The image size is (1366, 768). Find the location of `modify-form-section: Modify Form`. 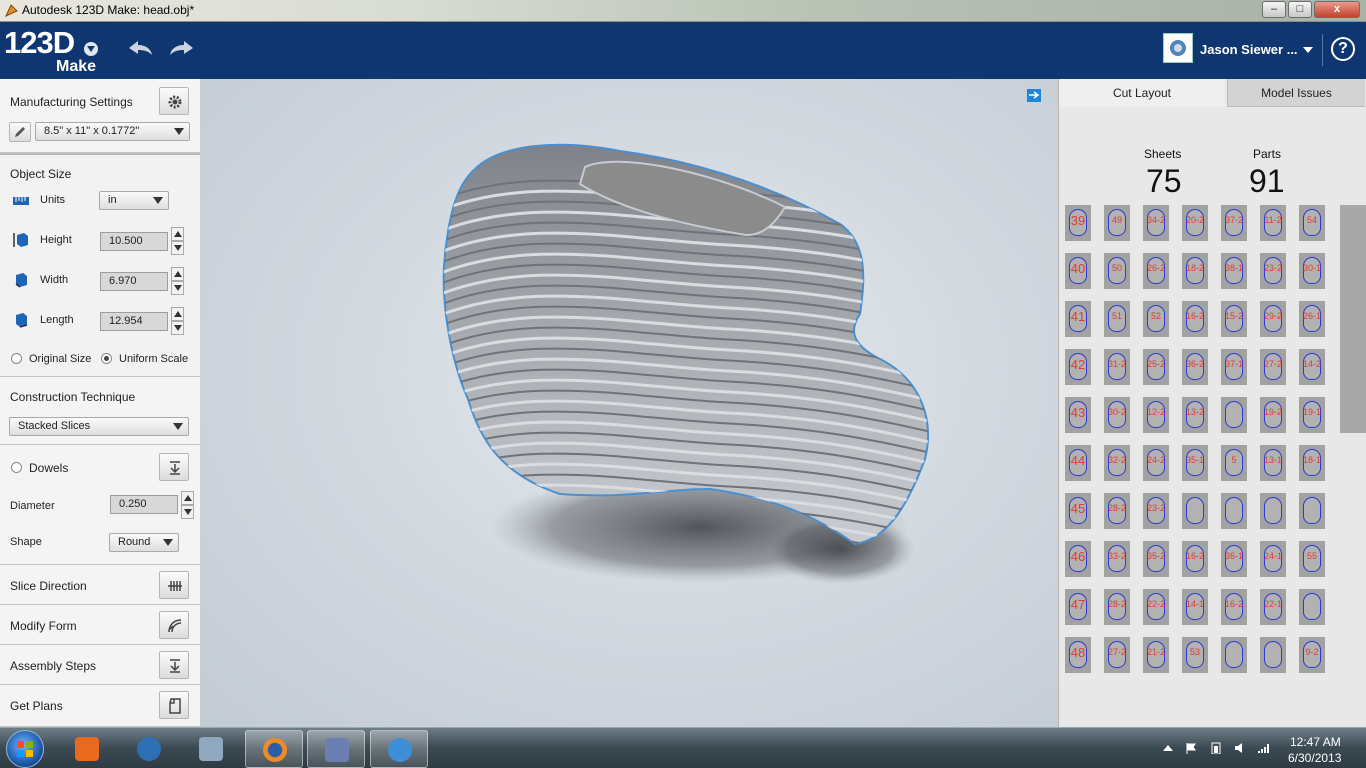

modify-form-section: Modify Form is located at coordinates (100, 625).